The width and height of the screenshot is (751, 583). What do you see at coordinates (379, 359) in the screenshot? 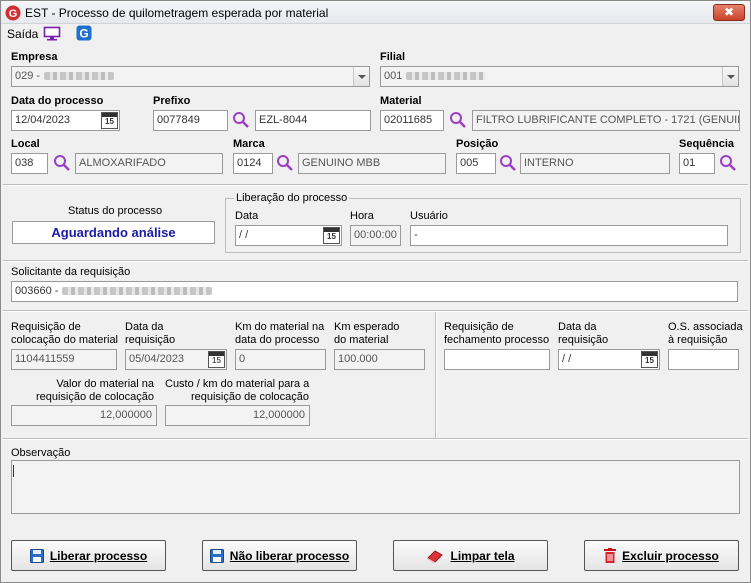
I see `km-esperado-field: 100.000` at bounding box center [379, 359].